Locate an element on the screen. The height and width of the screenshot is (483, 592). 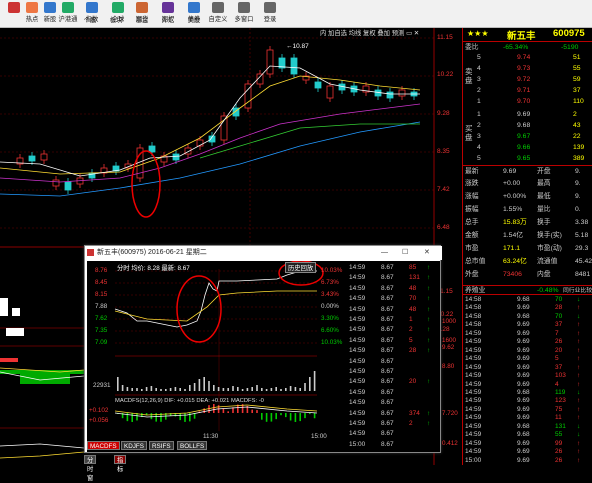
chart-toolbar-item: 内 is located at coordinates (323, 33).